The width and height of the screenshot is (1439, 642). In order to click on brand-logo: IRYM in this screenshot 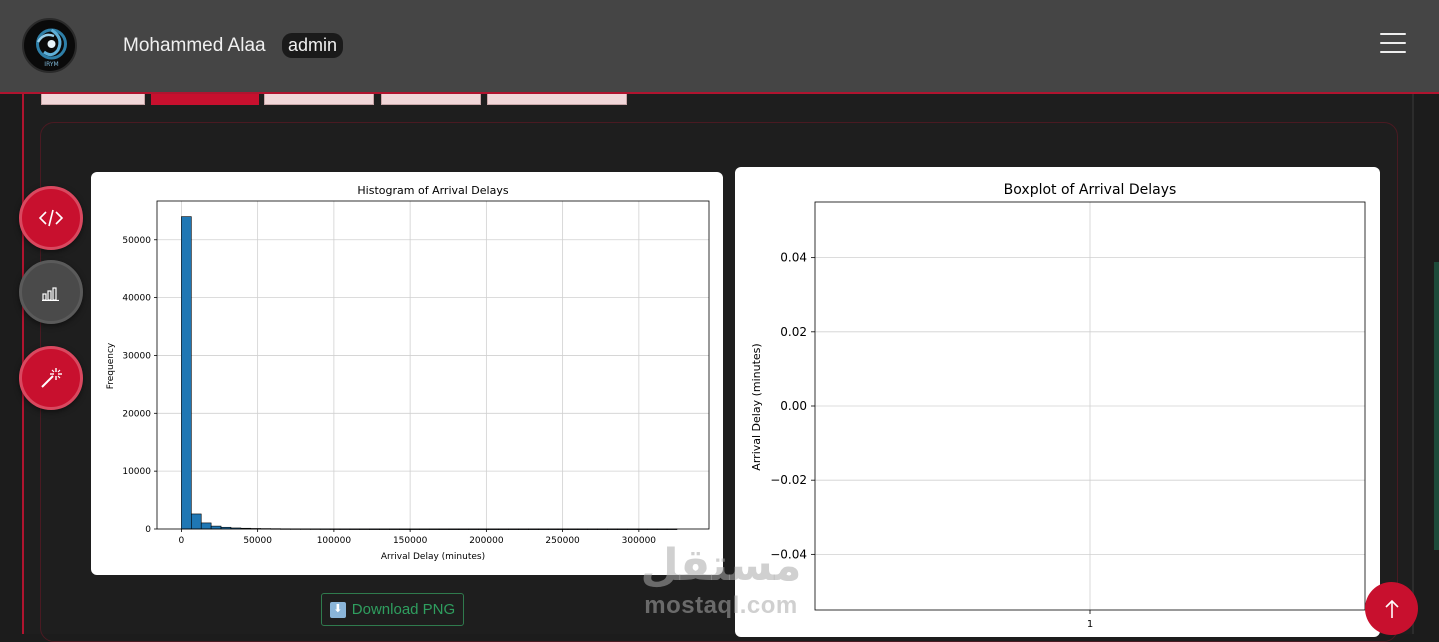, I will do `click(49, 45)`.